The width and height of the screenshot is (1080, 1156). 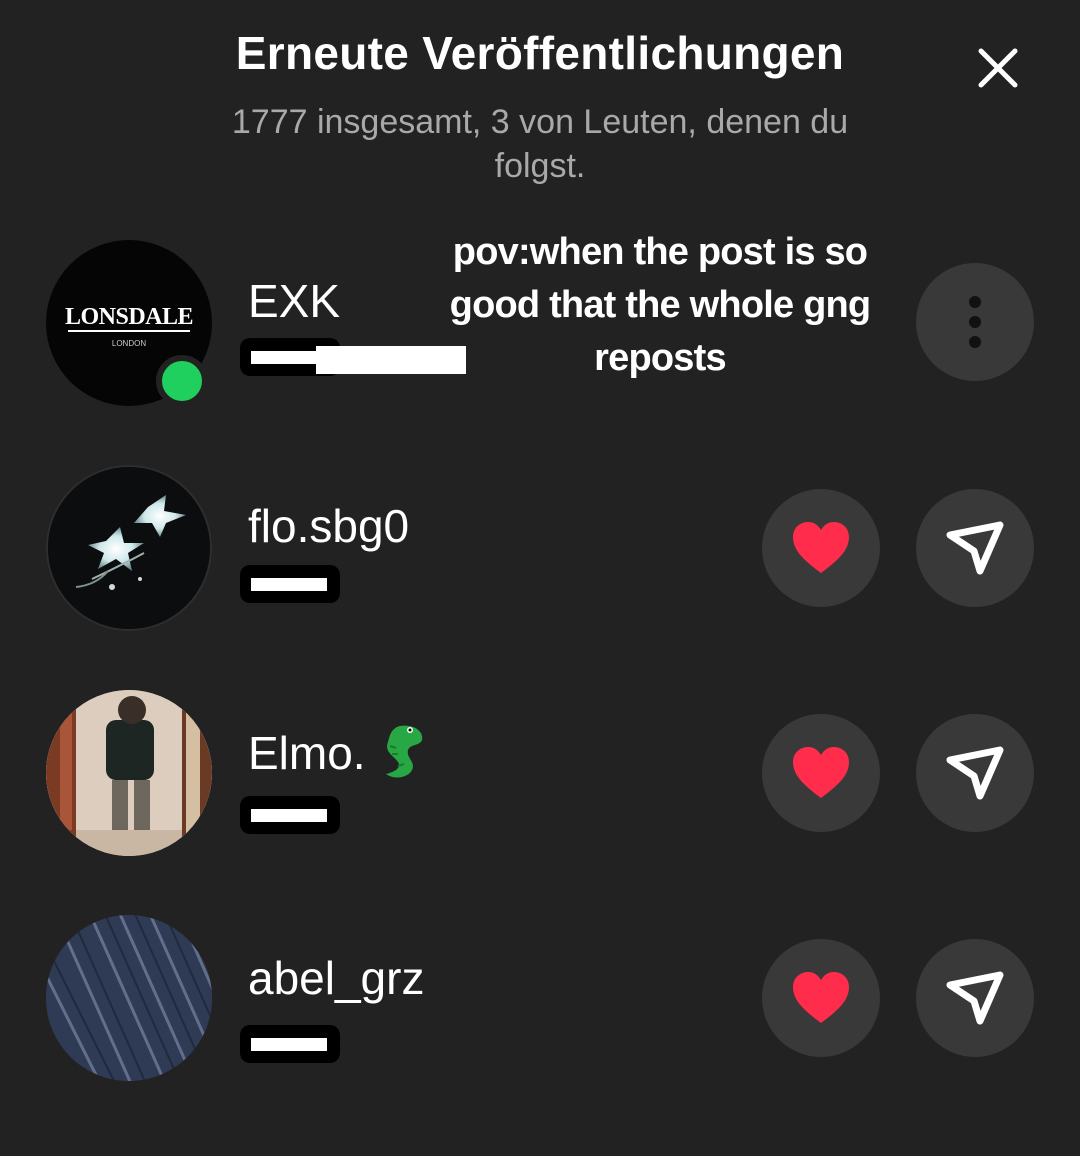 What do you see at coordinates (540, 775) in the screenshot?
I see `repost-user-row: Elmo.` at bounding box center [540, 775].